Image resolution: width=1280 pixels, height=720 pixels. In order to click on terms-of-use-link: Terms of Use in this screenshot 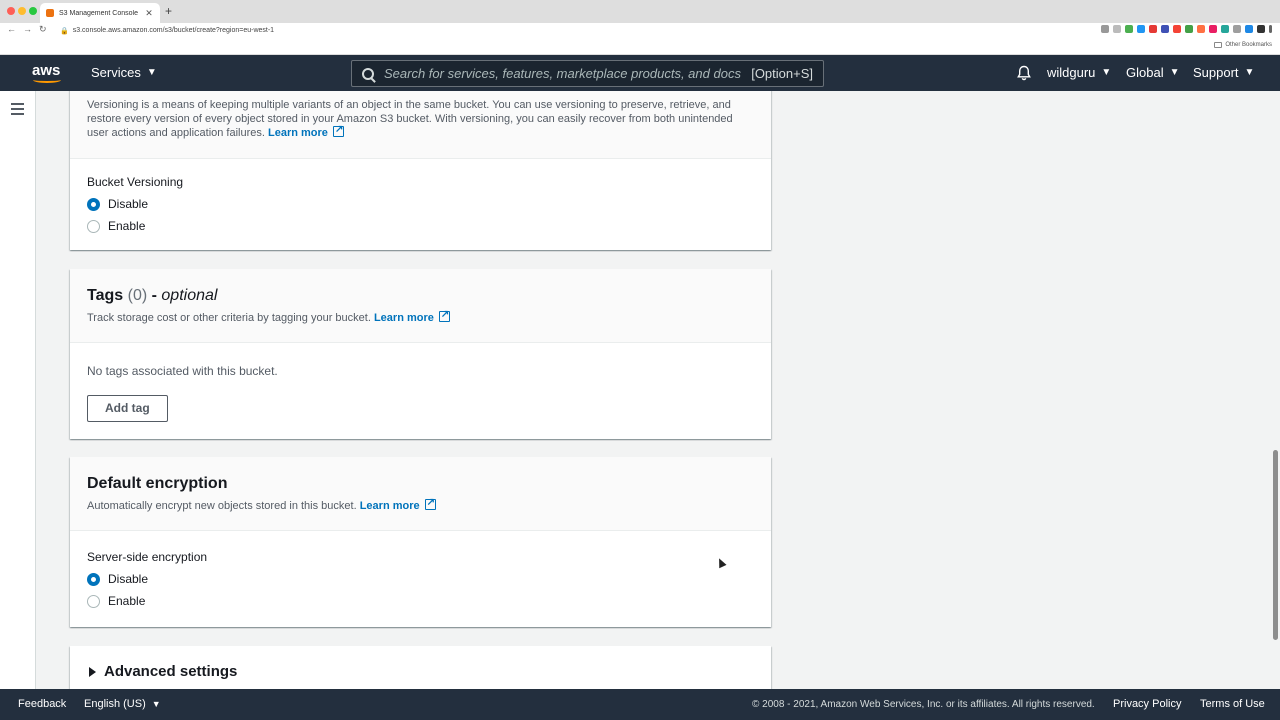, I will do `click(1232, 704)`.